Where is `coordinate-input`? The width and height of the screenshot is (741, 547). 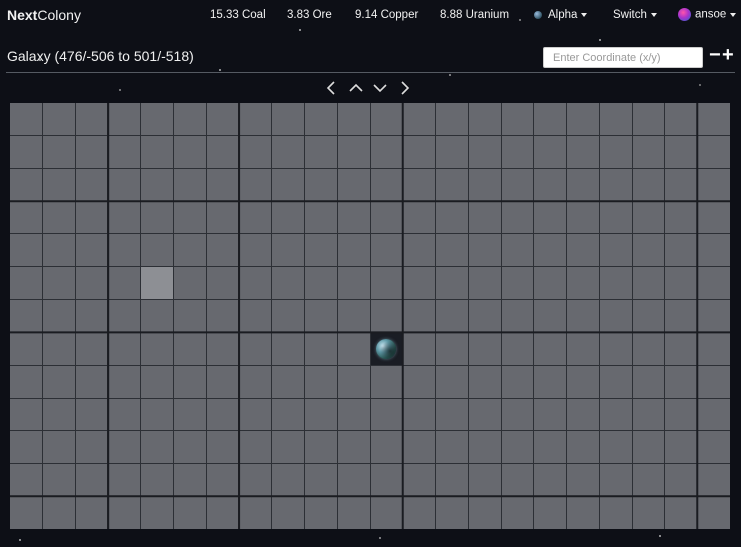 coordinate-input is located at coordinates (623, 57).